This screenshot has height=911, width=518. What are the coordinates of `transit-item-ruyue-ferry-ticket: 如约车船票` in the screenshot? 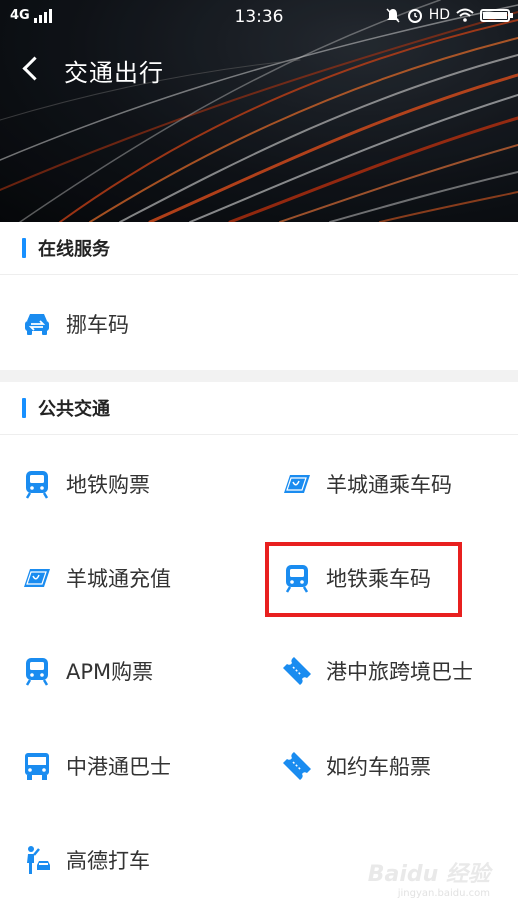 It's located at (356, 766).